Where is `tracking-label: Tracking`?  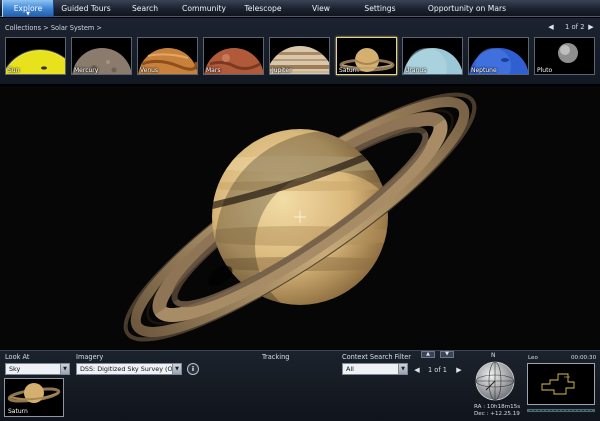 tracking-label: Tracking is located at coordinates (276, 357).